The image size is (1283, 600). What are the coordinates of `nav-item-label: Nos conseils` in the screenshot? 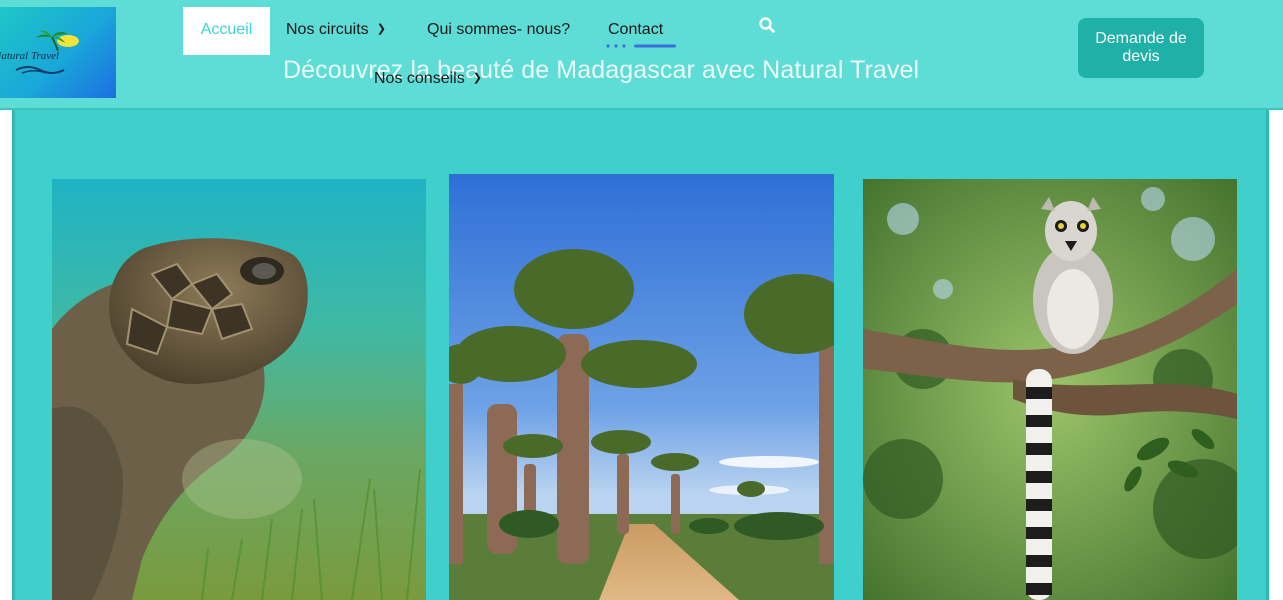 It's located at (419, 78).